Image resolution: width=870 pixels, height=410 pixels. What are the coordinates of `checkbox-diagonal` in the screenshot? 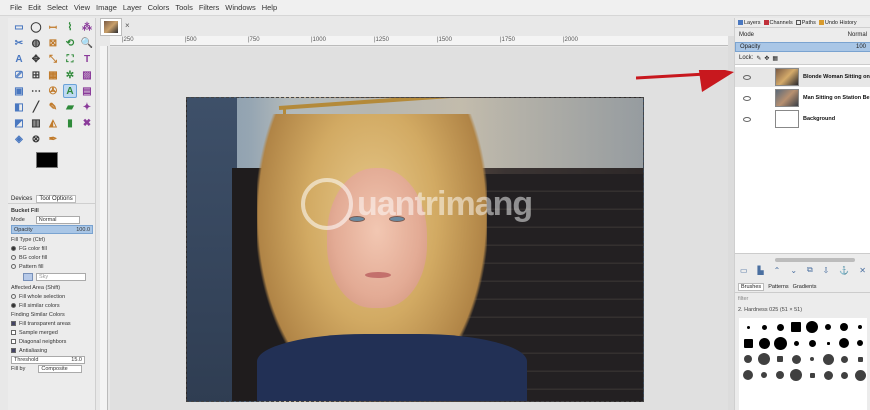 It's located at (13, 341).